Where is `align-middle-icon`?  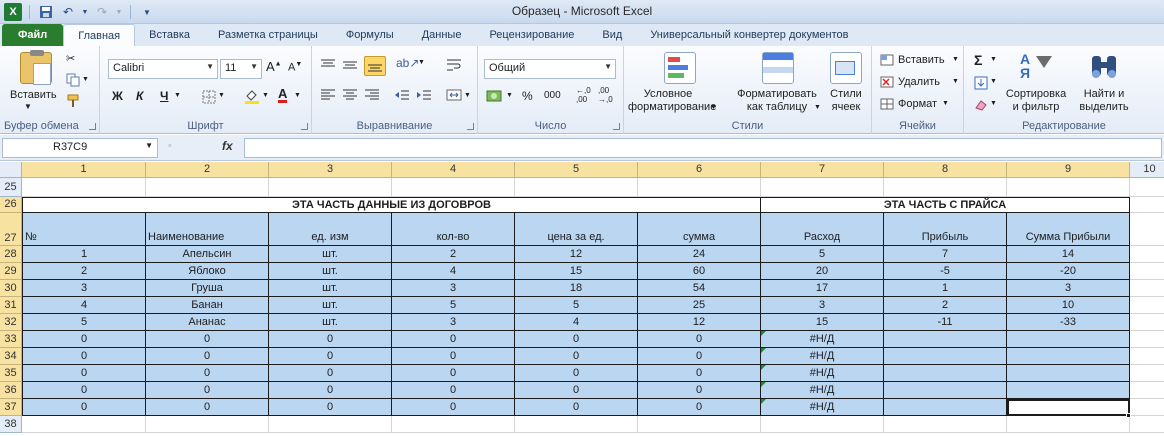 align-middle-icon is located at coordinates (350, 66).